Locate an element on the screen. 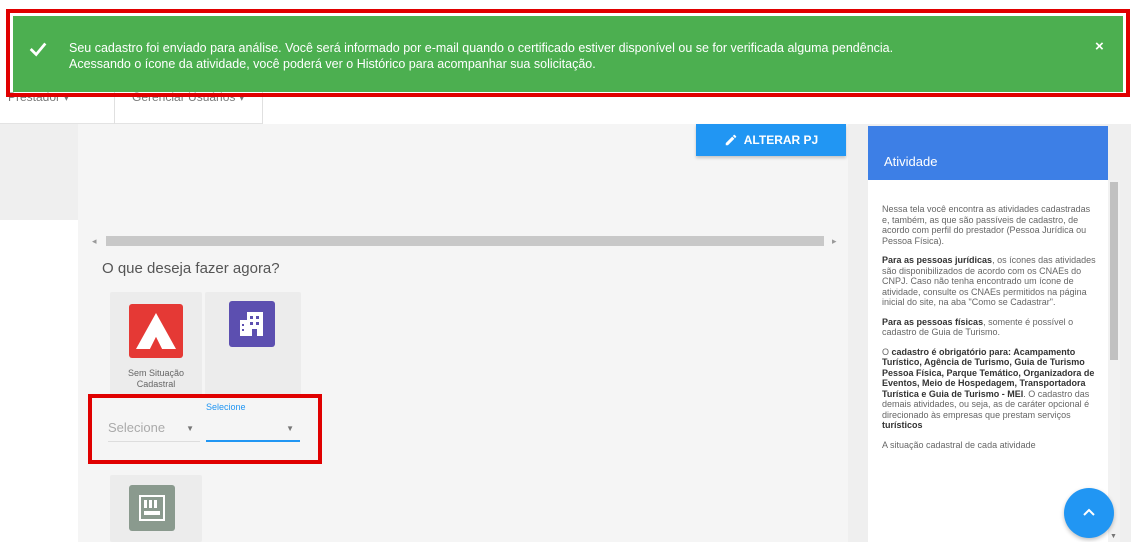 The width and height of the screenshot is (1131, 542). activity-card-guia is located at coordinates (156, 508).